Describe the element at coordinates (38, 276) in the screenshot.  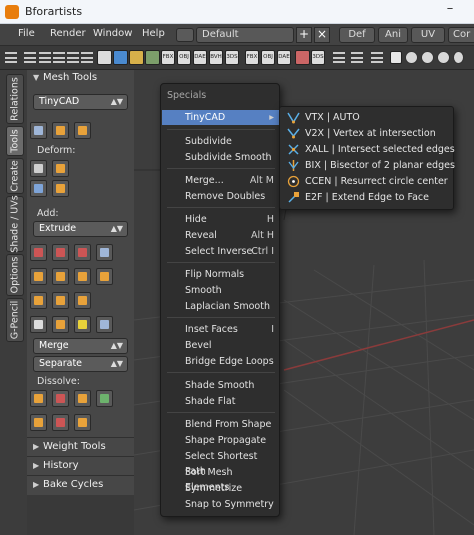
I see `subdivide-button` at that location.